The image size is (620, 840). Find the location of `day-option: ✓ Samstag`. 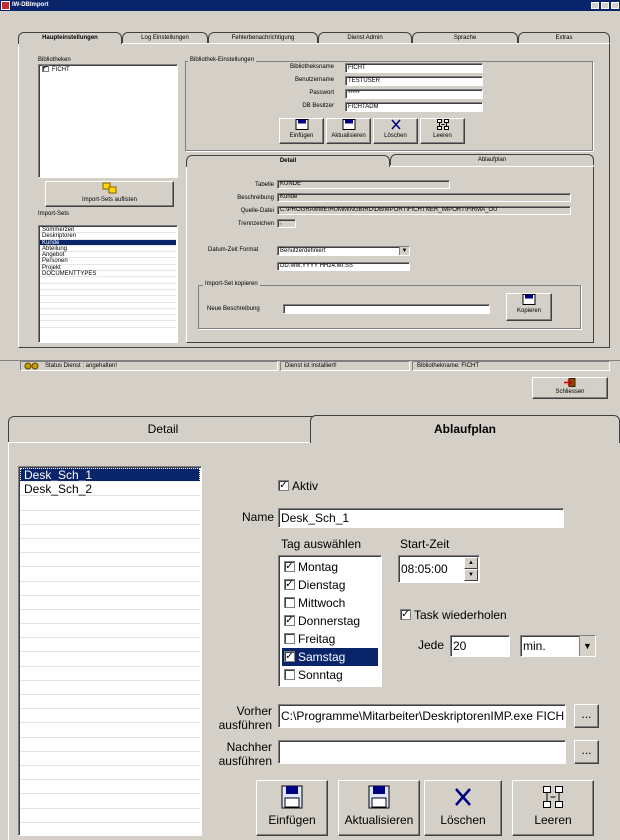

day-option: ✓ Samstag is located at coordinates (330, 657).